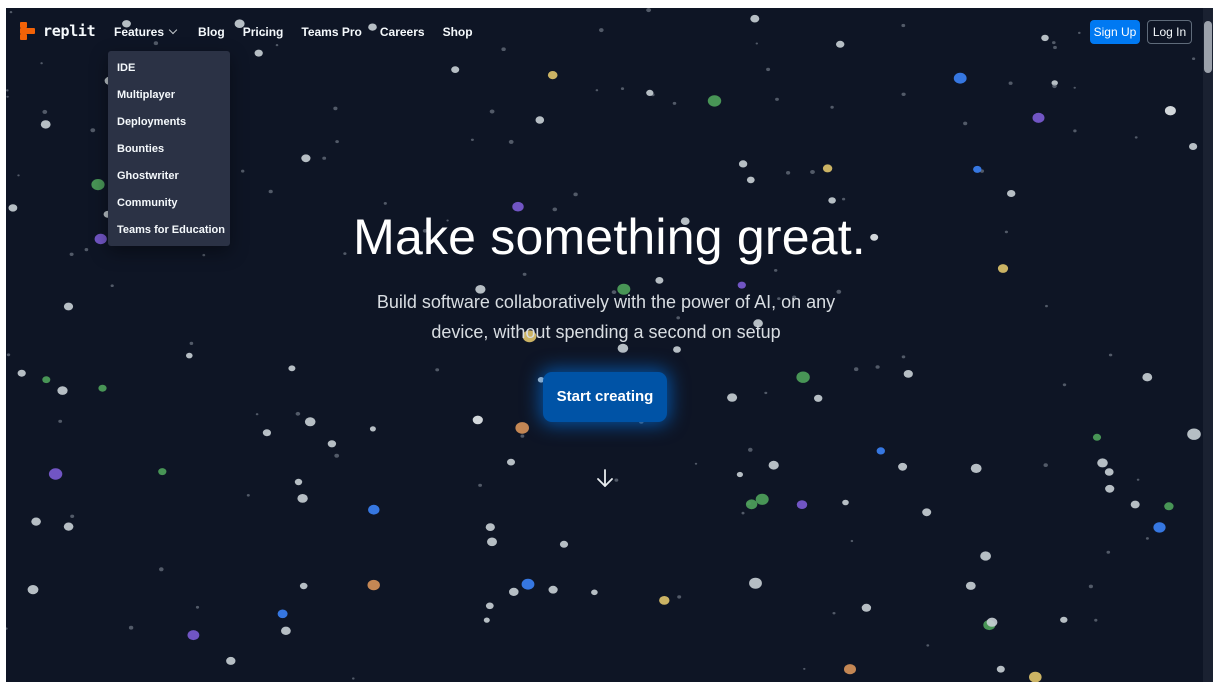  I want to click on brand-name: replit, so click(69, 31).